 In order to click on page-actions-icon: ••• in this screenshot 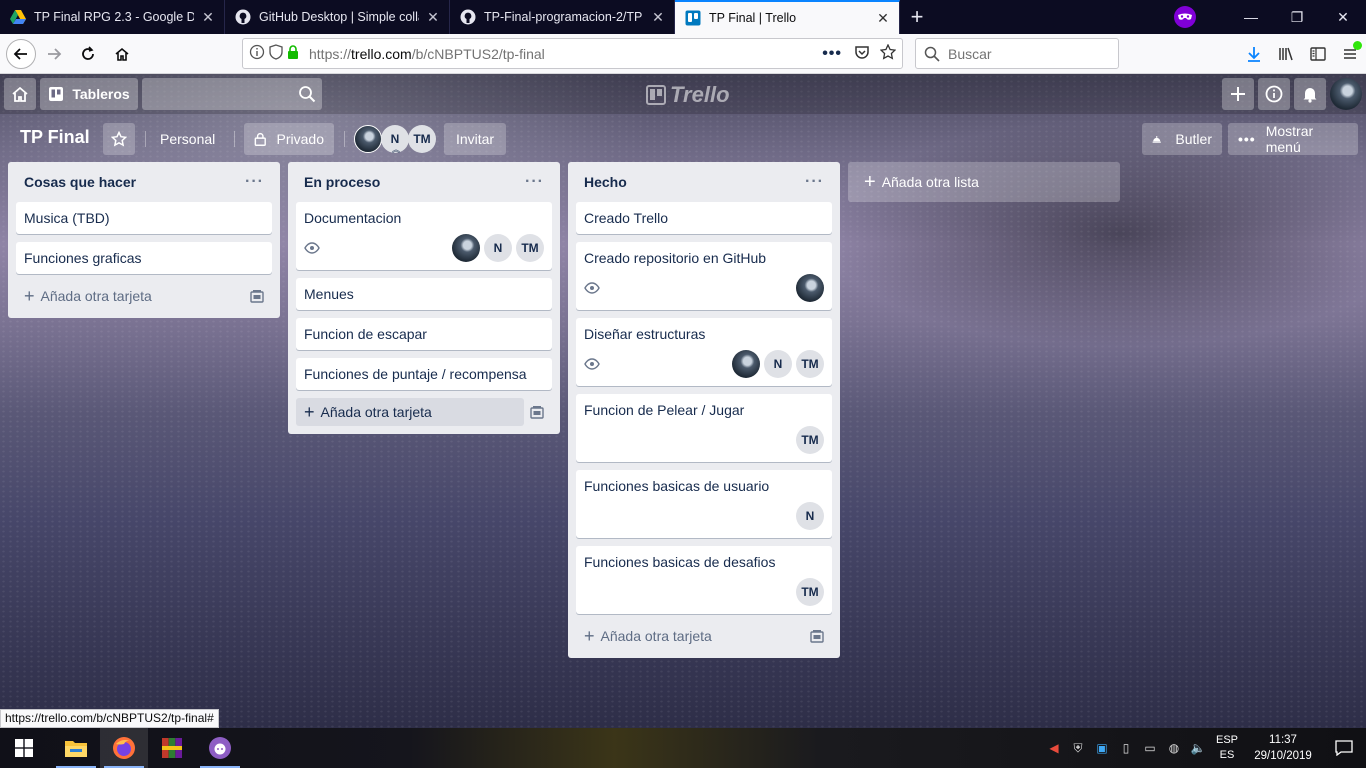, I will do `click(832, 54)`.